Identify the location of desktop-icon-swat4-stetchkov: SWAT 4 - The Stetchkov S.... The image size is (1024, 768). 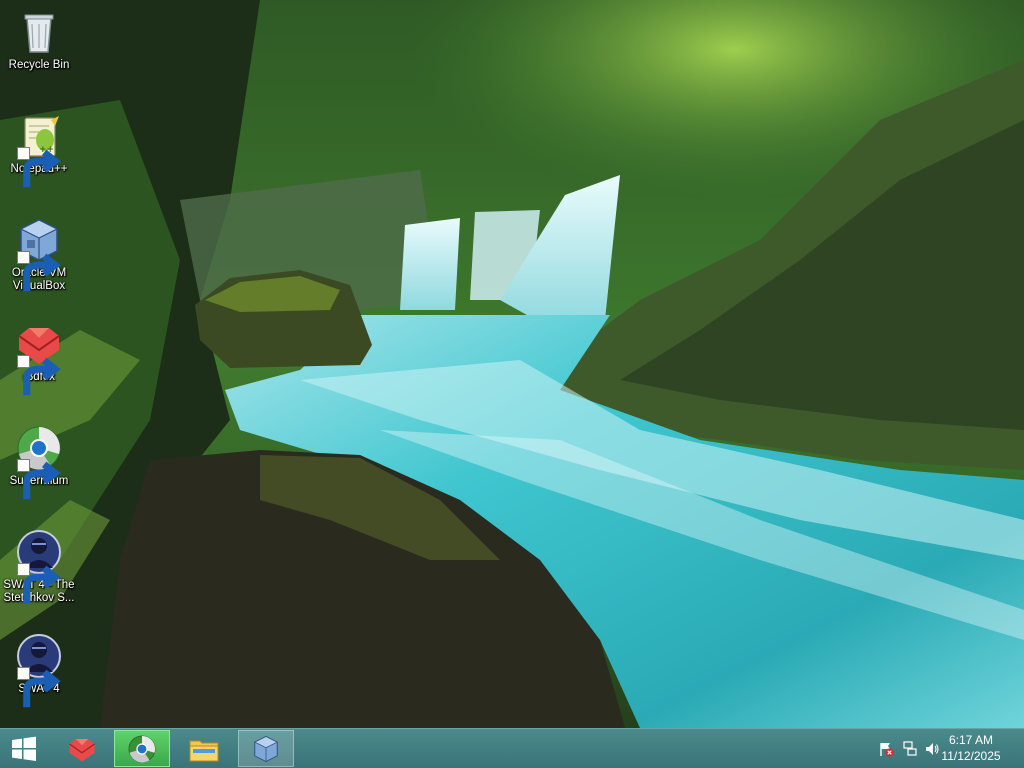
(39, 572).